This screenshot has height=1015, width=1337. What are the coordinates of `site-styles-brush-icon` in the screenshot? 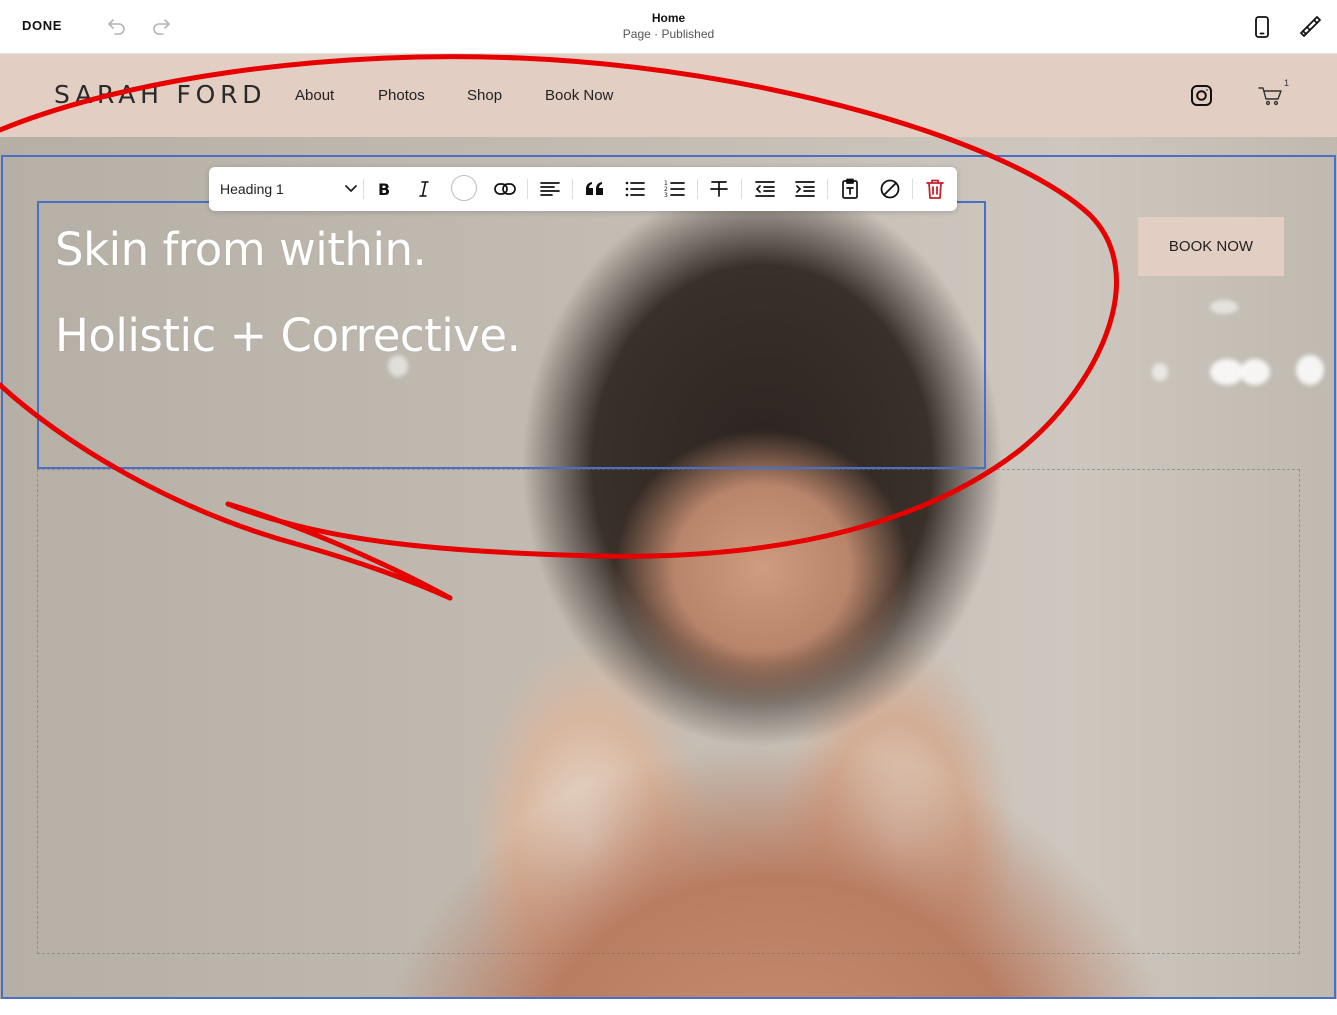 It's located at (1310, 27).